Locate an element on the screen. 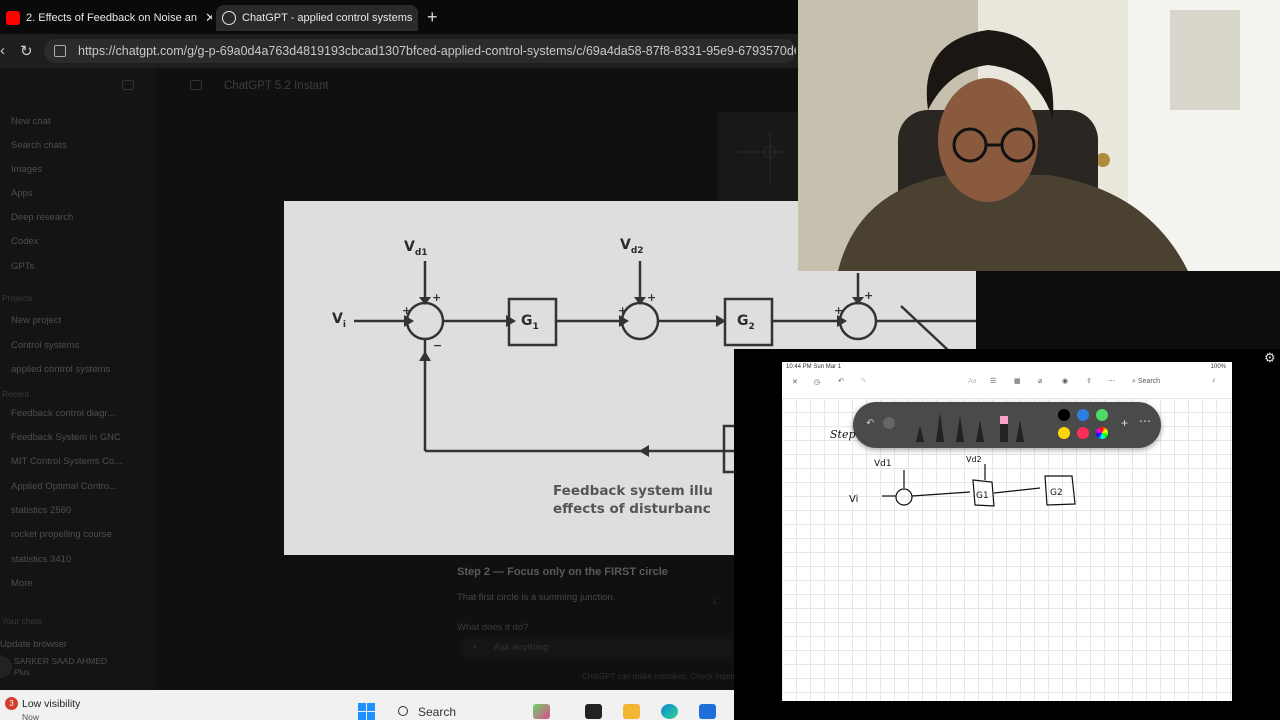  webcam-feed is located at coordinates (1039, 135).